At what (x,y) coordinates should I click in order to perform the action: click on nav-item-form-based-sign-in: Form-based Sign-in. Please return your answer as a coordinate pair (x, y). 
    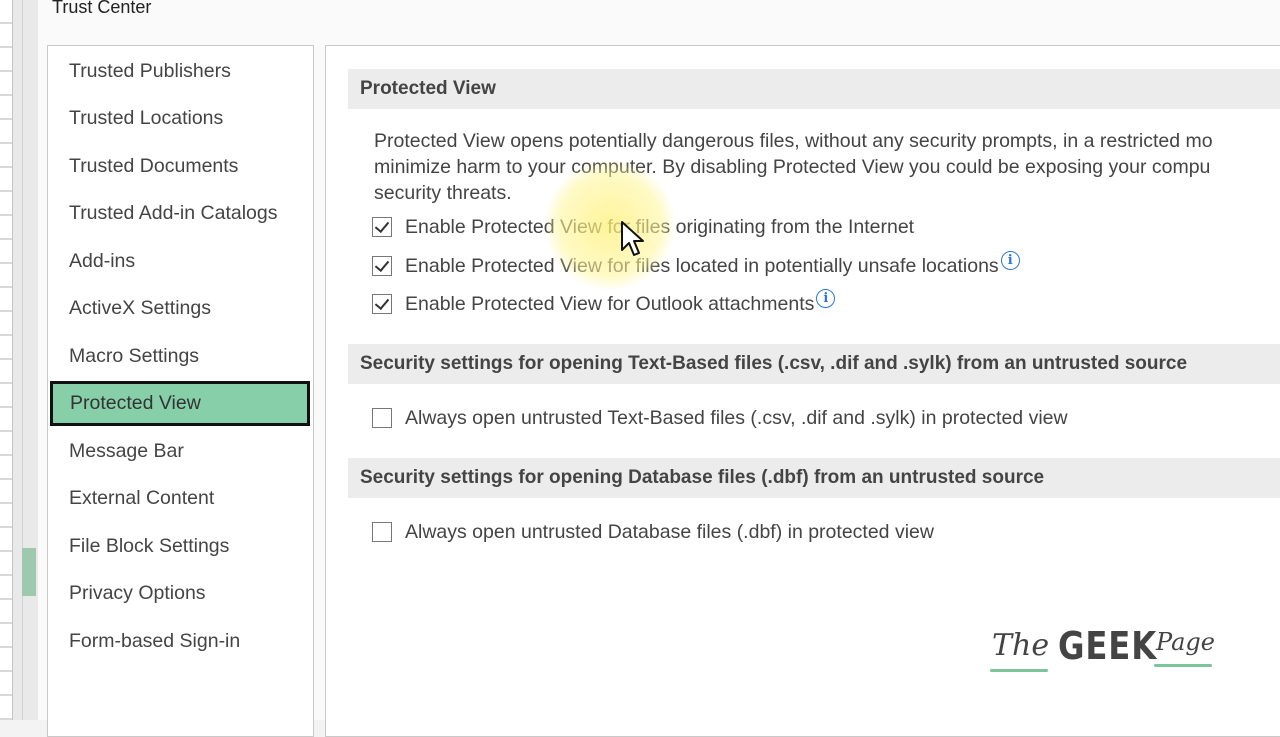
    Looking at the image, I should click on (180, 641).